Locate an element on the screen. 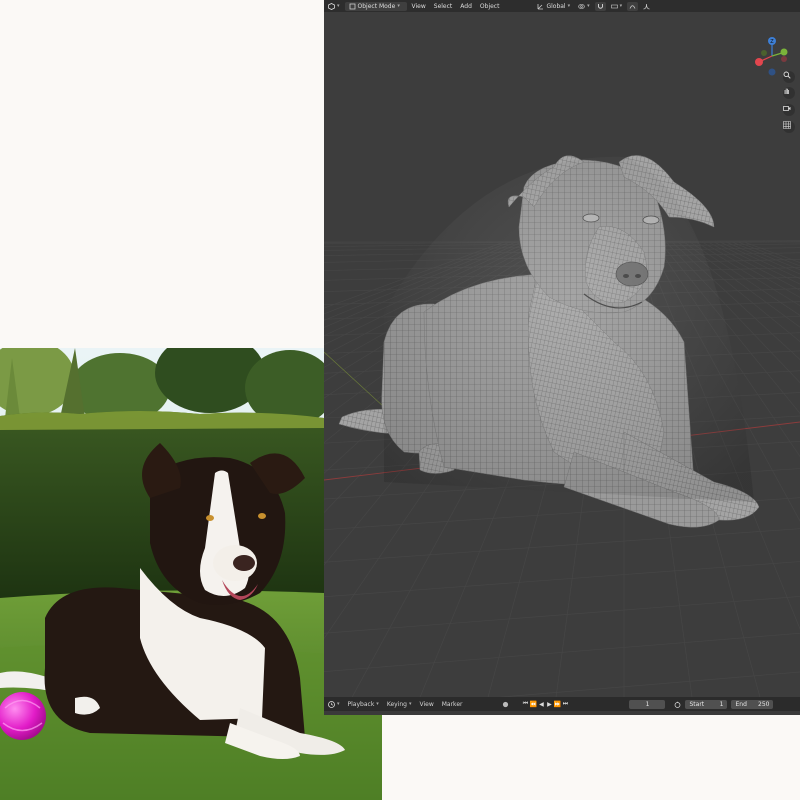 The image size is (800, 800). menu-timeline-view-label: View is located at coordinates (426, 704).